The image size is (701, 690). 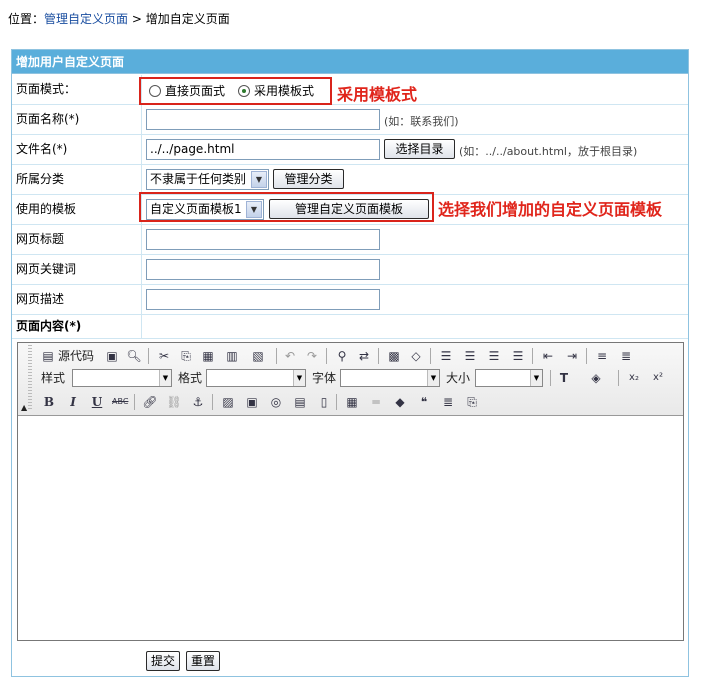 I want to click on align-center-icon: ☰, so click(x=470, y=356).